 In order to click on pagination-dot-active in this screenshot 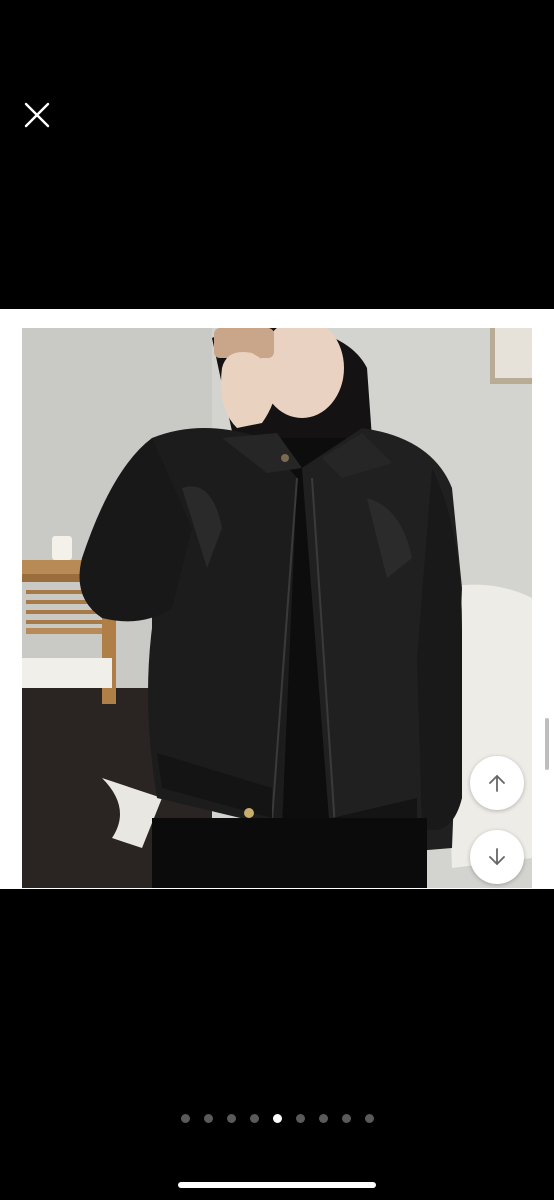, I will do `click(277, 1118)`.